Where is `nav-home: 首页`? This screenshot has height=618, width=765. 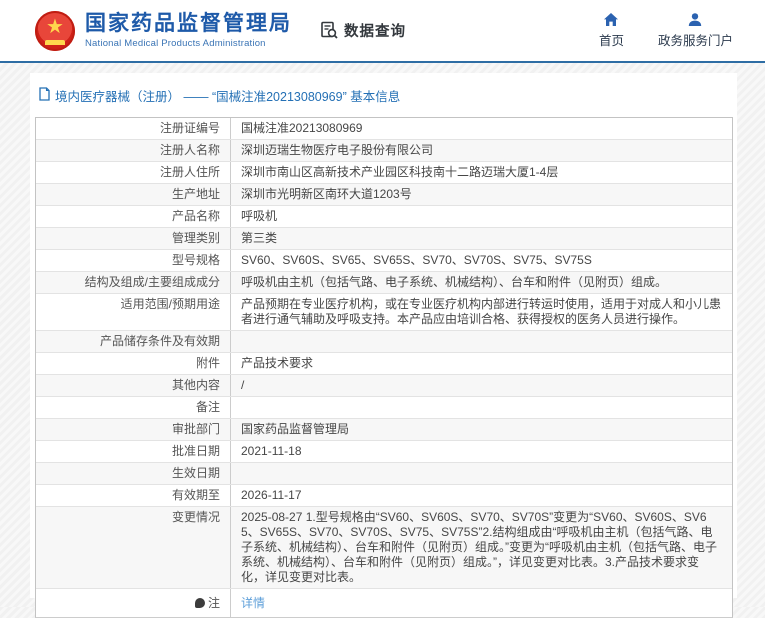
nav-home: 首页 is located at coordinates (611, 30).